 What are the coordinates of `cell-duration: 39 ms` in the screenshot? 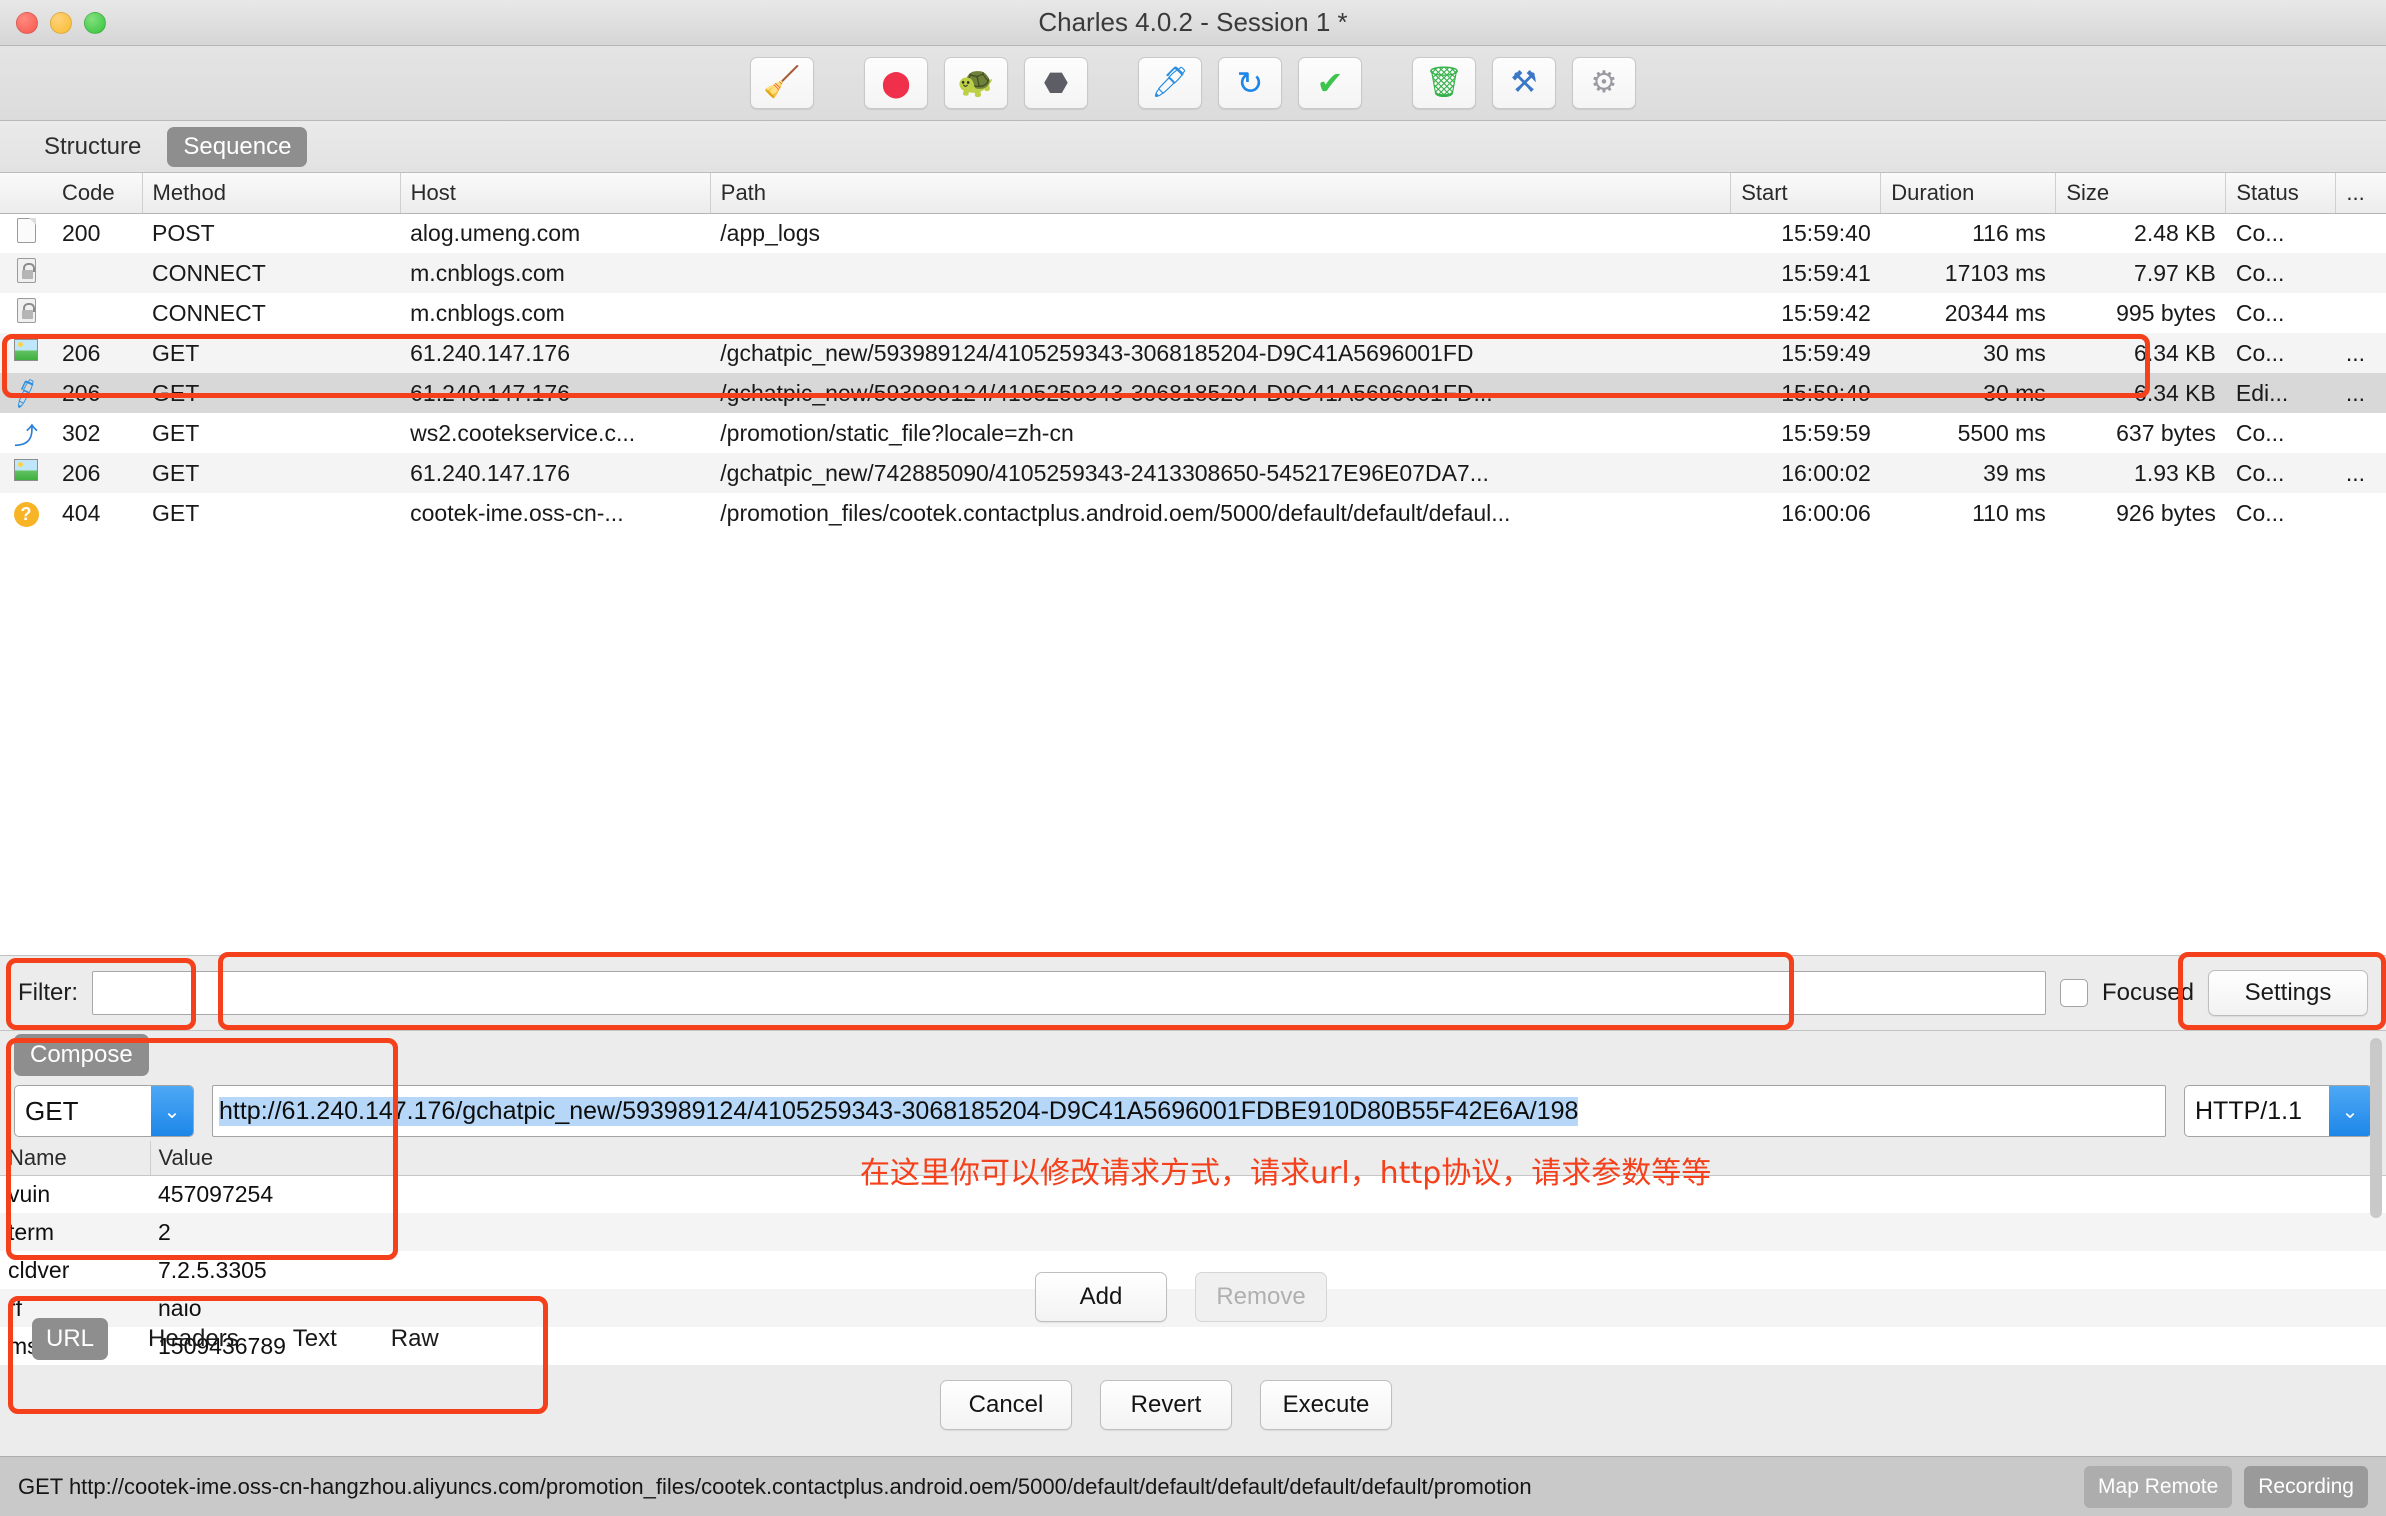 It's located at (1968, 473).